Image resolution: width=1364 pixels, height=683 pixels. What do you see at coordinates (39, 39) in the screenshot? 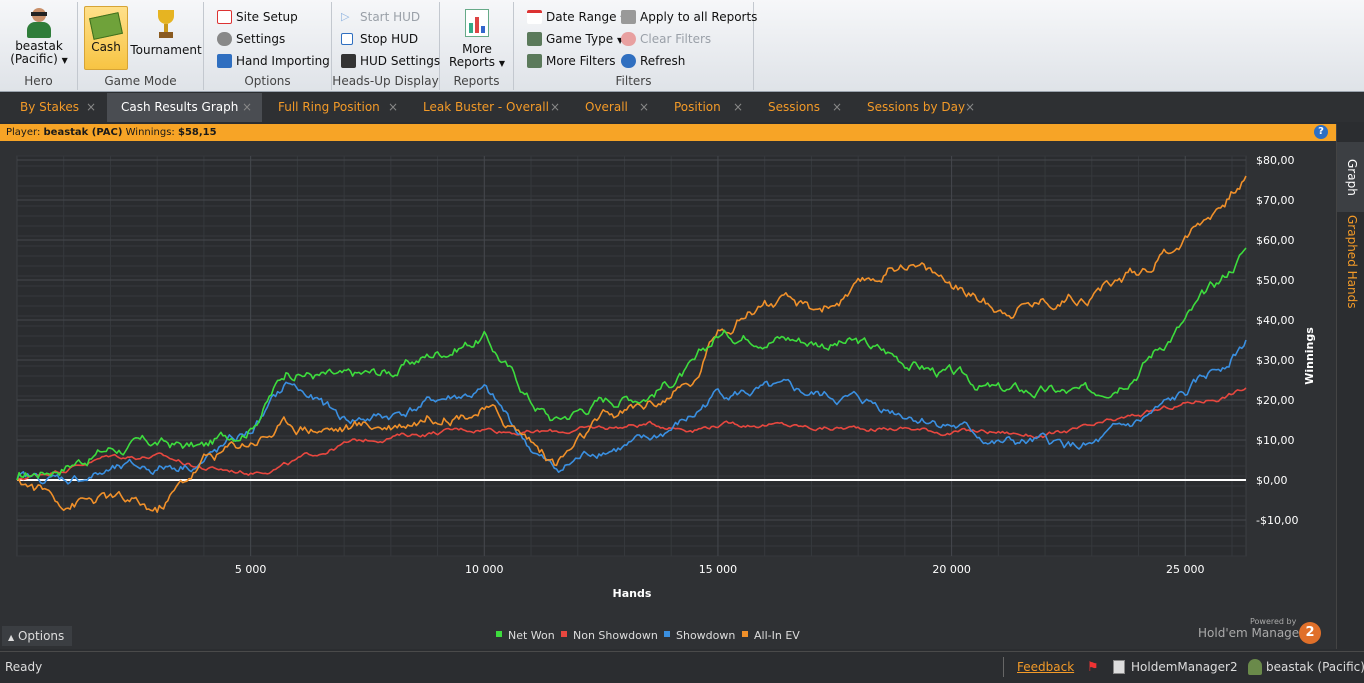
I see `hero-button: beastak (Pacific) ▼` at bounding box center [39, 39].